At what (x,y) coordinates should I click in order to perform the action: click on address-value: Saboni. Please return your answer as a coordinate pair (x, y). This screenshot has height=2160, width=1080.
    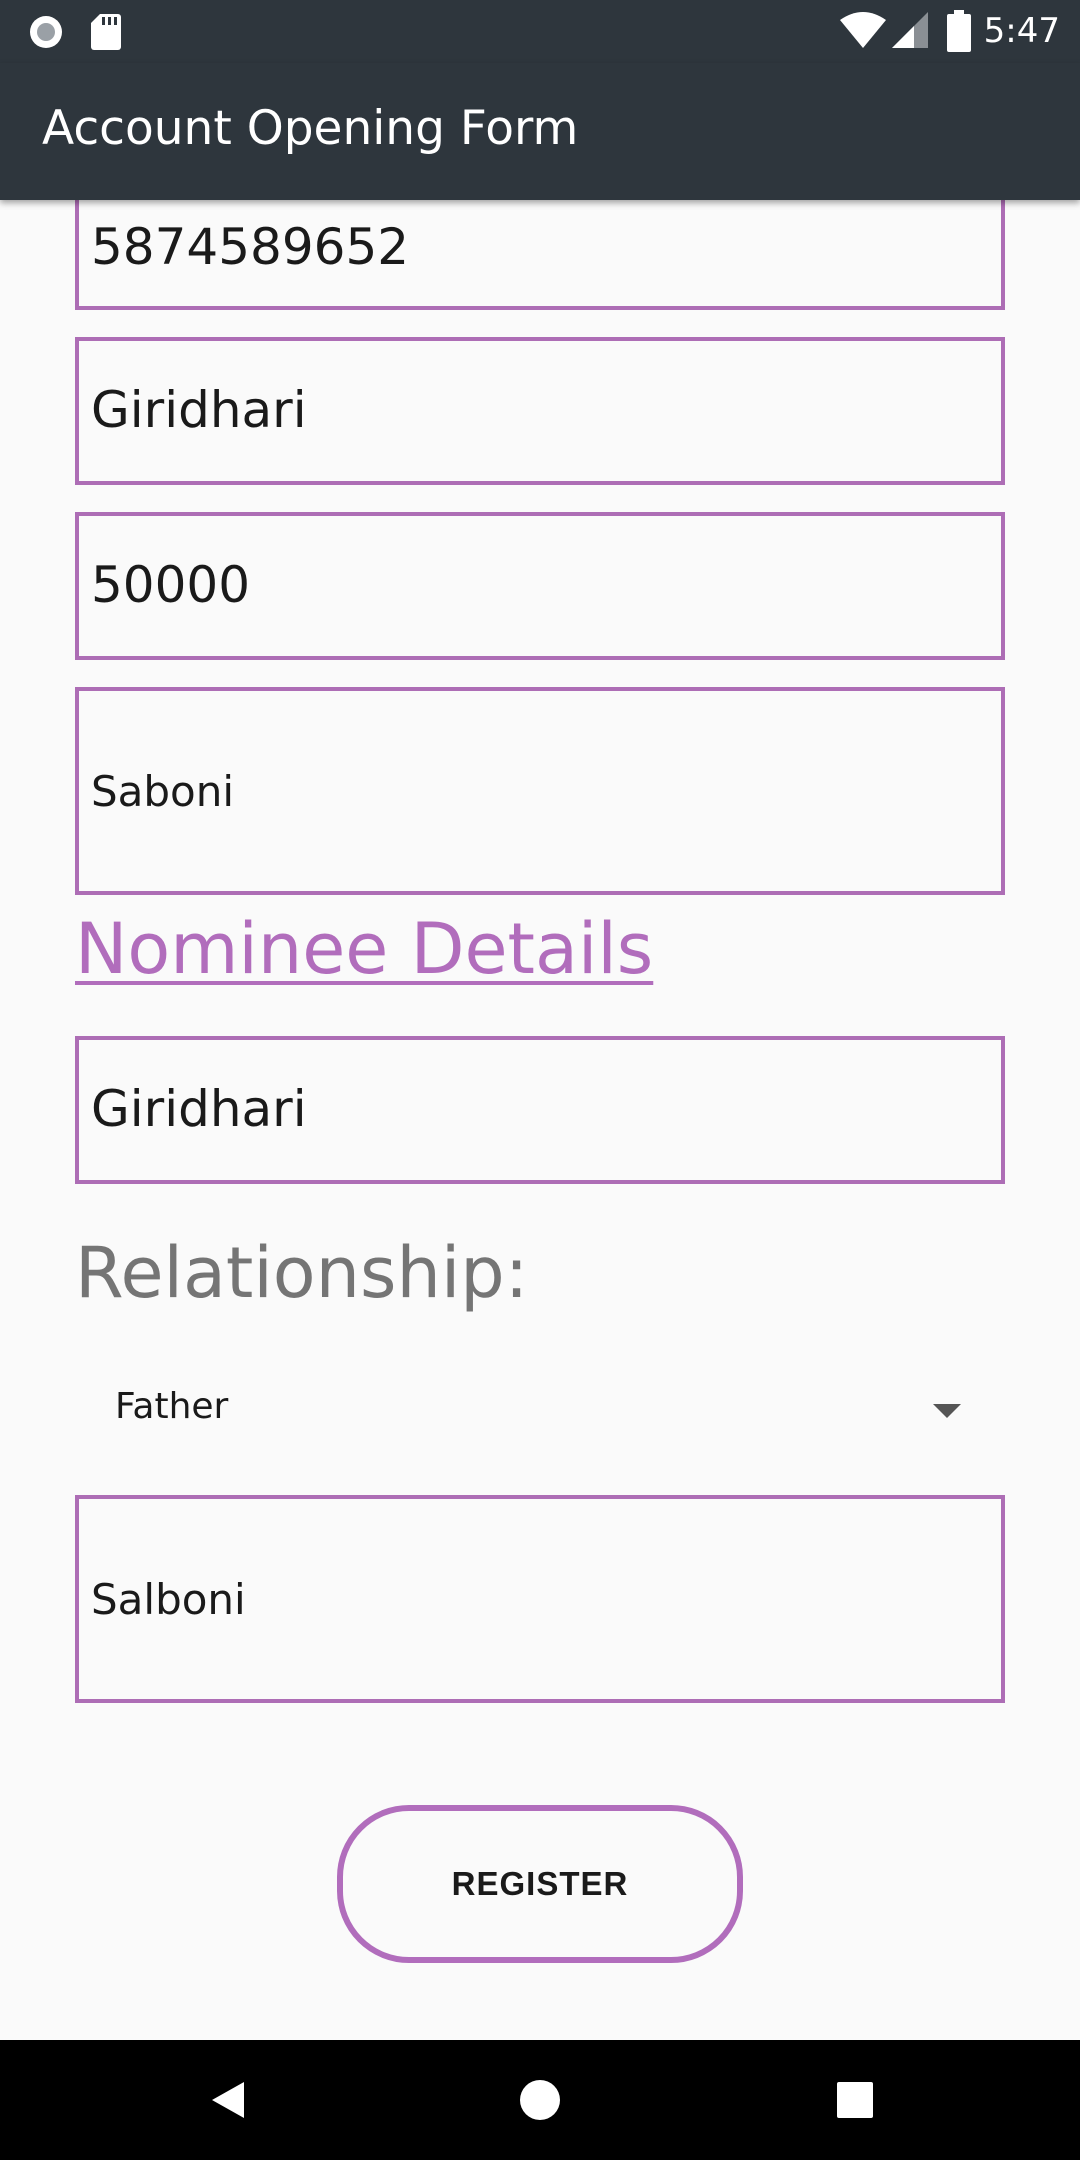
    Looking at the image, I should click on (163, 791).